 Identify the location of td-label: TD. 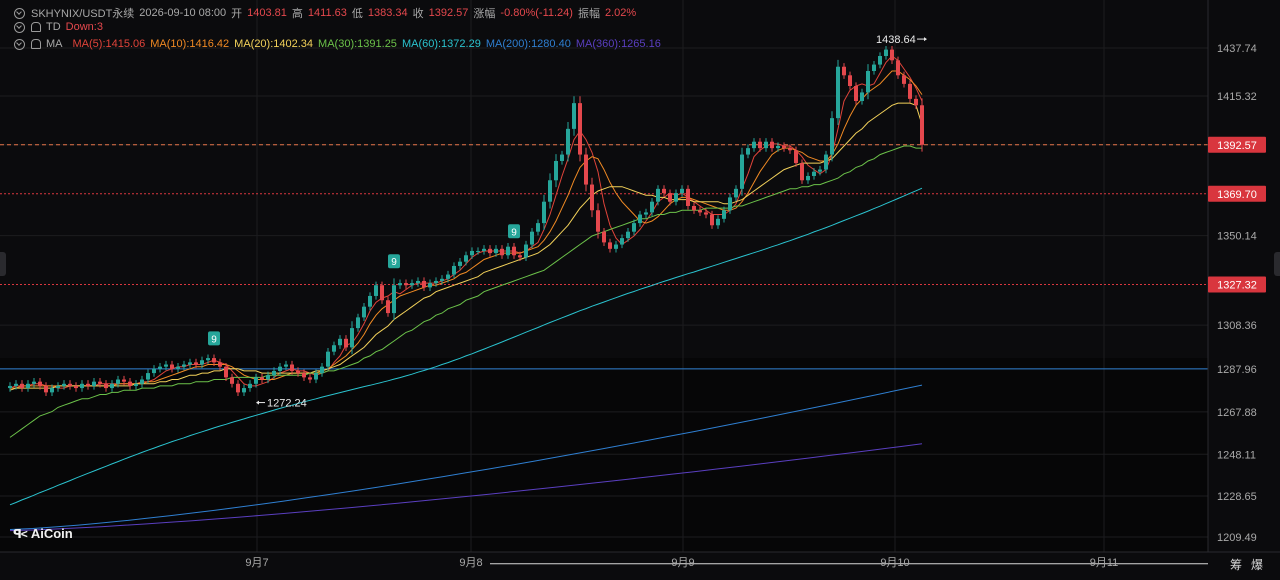
(53, 27).